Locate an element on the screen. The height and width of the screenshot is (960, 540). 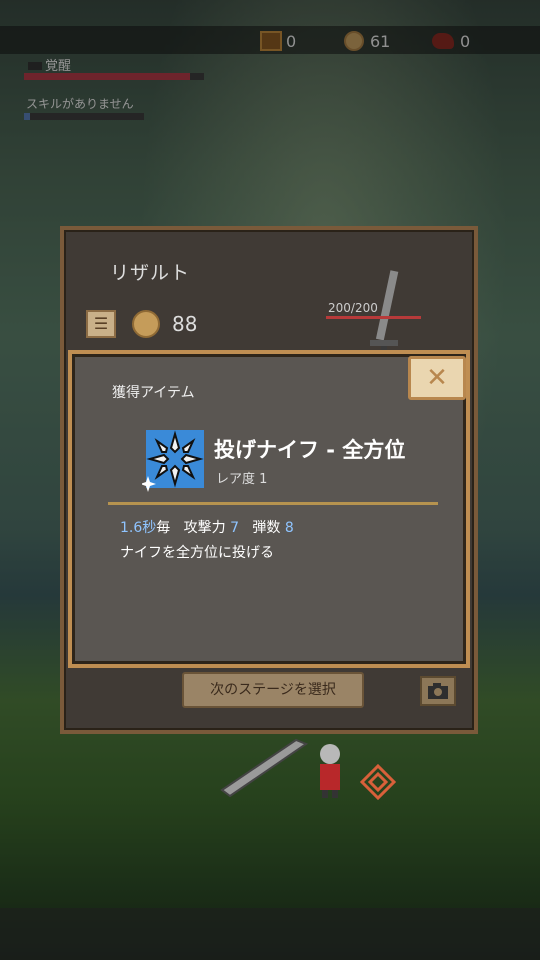
menu-icon: ☰ is located at coordinates (101, 323).